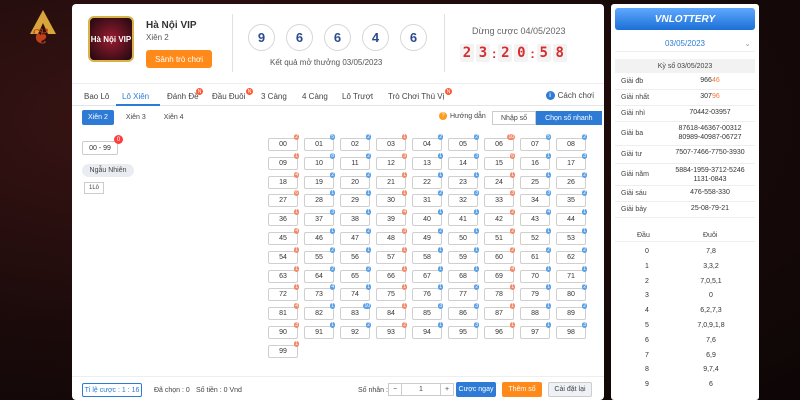 This screenshot has width=800, height=400. Describe the element at coordinates (228, 96) in the screenshot. I see `tab-dau-duoi: Đầu Đuôi` at that location.